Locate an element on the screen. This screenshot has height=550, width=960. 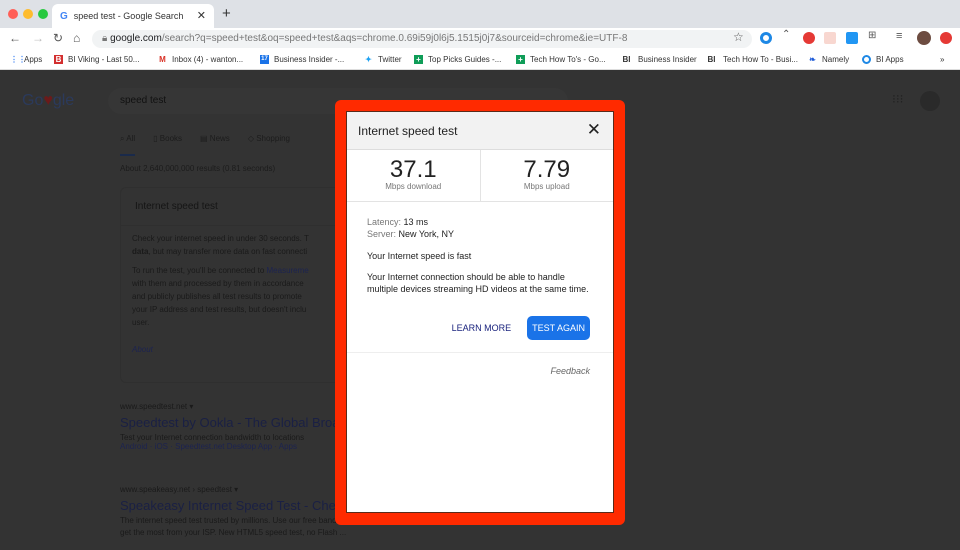
tab-label: Shopping is located at coordinates (273, 138).